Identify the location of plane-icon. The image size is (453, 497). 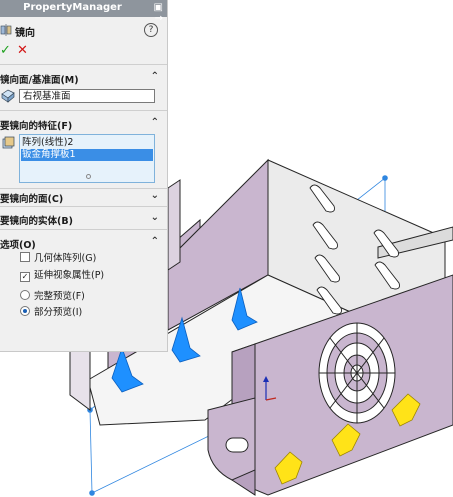
(8, 96).